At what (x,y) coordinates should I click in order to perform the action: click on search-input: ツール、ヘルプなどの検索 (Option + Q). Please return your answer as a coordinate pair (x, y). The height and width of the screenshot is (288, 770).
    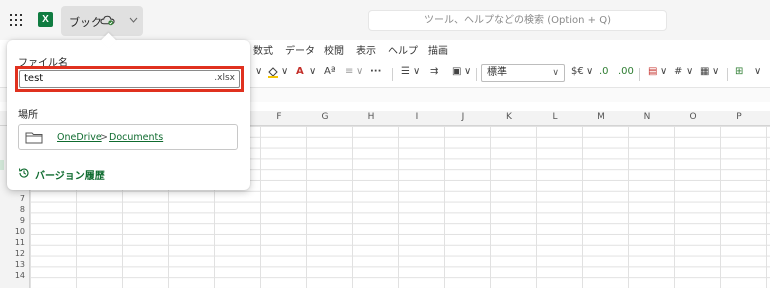
    Looking at the image, I should click on (517, 20).